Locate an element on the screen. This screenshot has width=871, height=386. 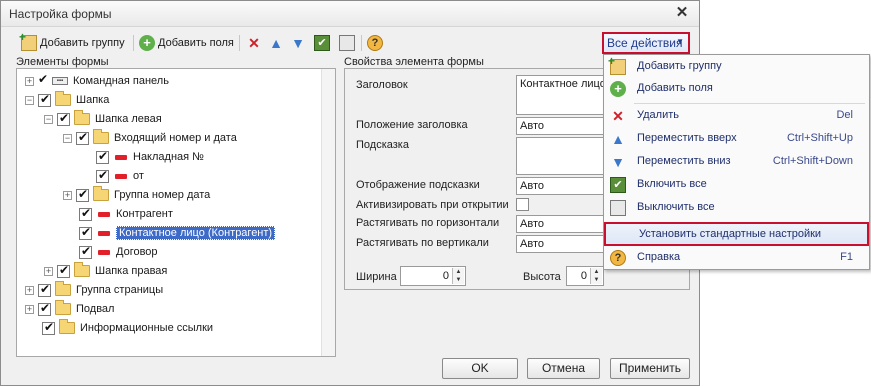
tree-node: + Группа номер дата is located at coordinates (136, 195).